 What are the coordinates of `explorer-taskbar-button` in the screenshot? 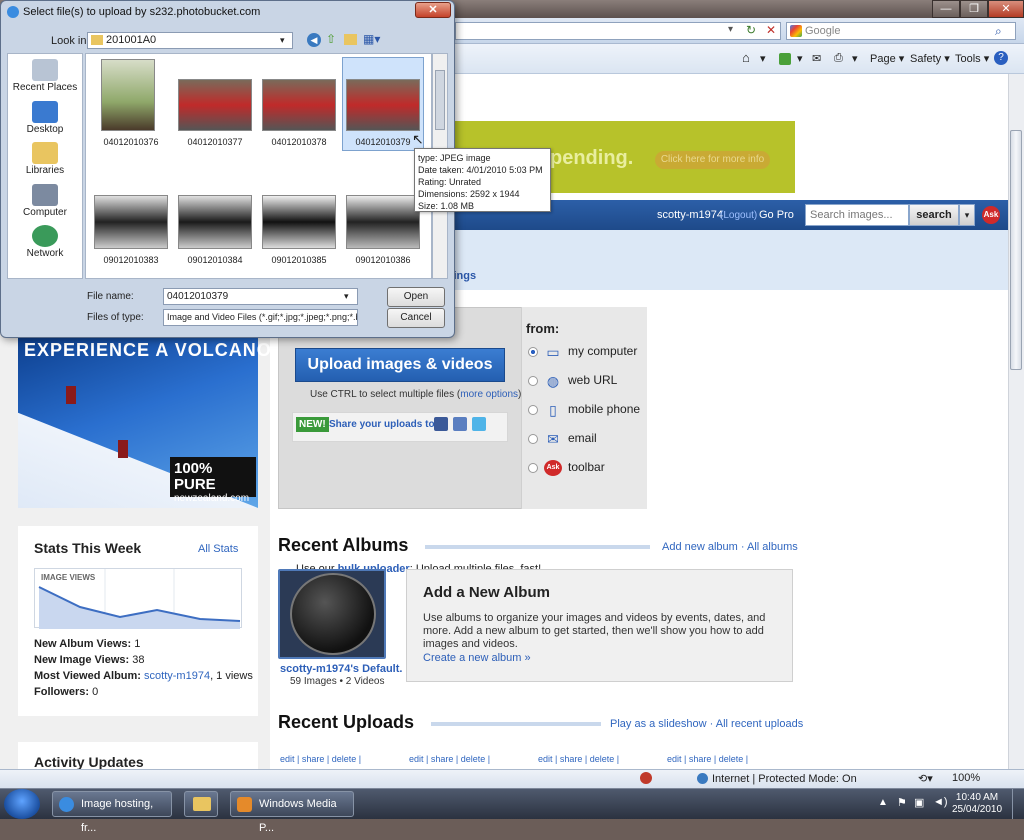 It's located at (201, 804).